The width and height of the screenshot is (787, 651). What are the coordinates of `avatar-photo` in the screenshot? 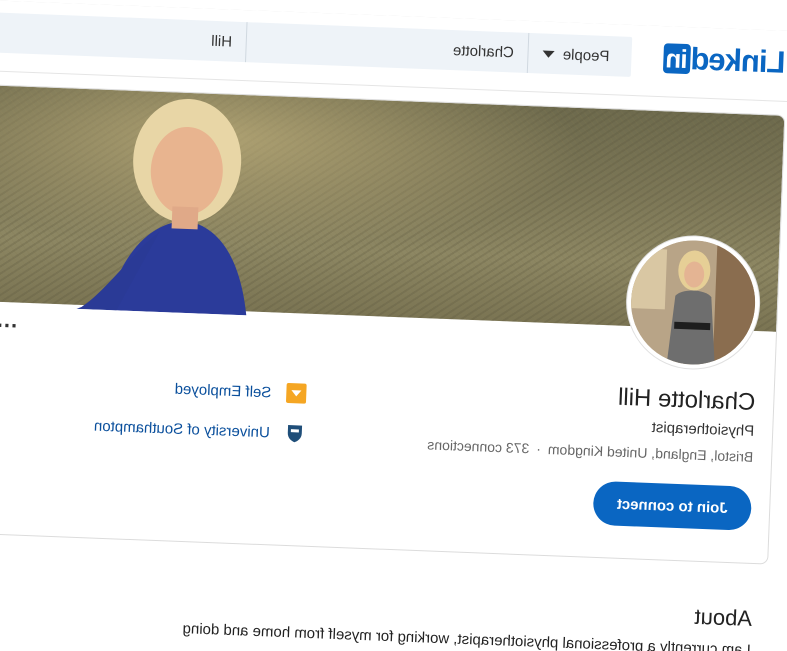 It's located at (693, 302).